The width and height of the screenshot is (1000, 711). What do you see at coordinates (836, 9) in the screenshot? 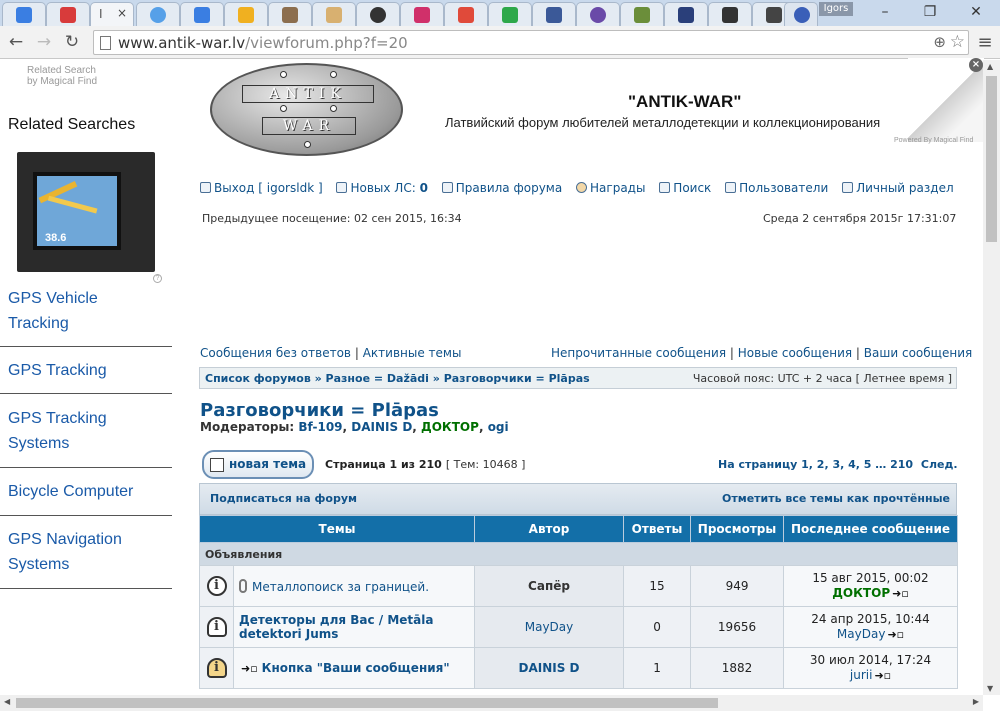
I see `profile-badge: Igors` at bounding box center [836, 9].